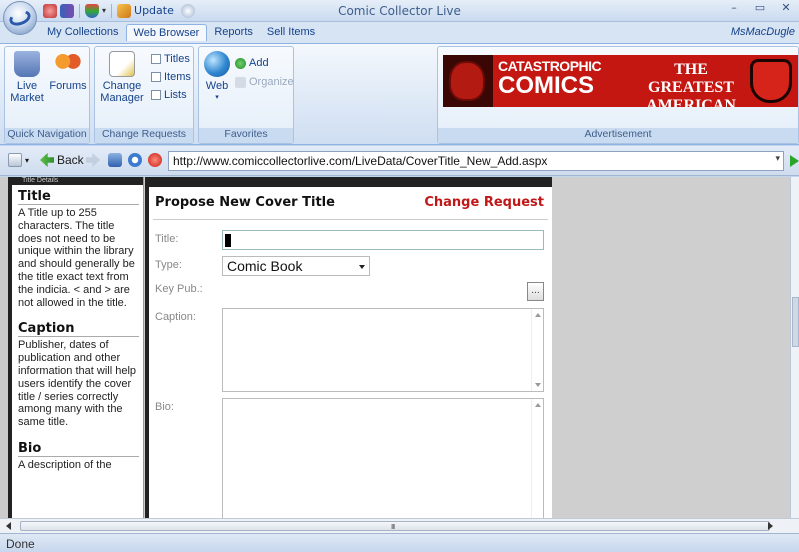 Image resolution: width=799 pixels, height=552 pixels. I want to click on forward-button, so click(93, 160).